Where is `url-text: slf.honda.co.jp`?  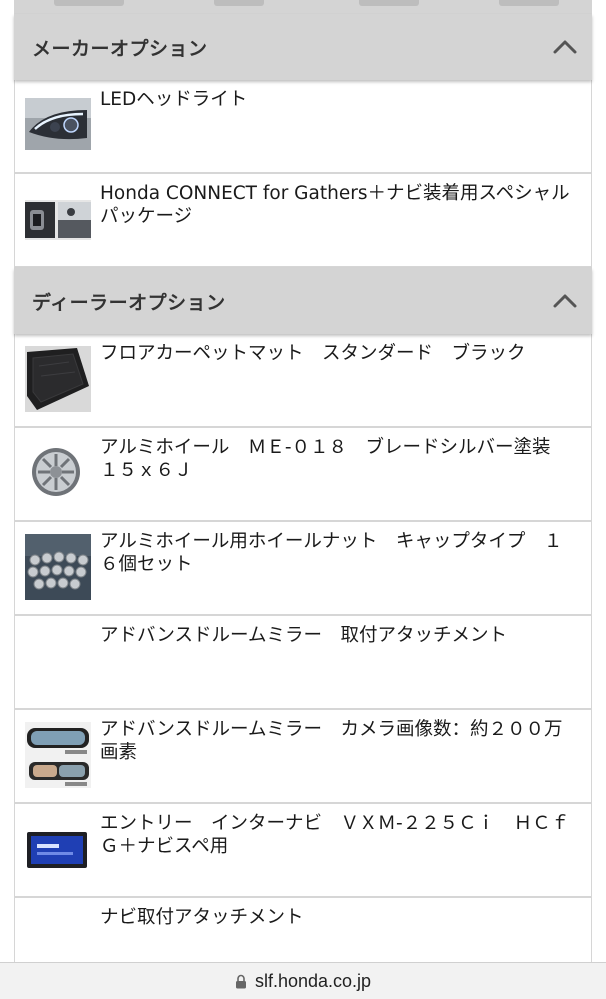
url-text: slf.honda.co.jp is located at coordinates (313, 980).